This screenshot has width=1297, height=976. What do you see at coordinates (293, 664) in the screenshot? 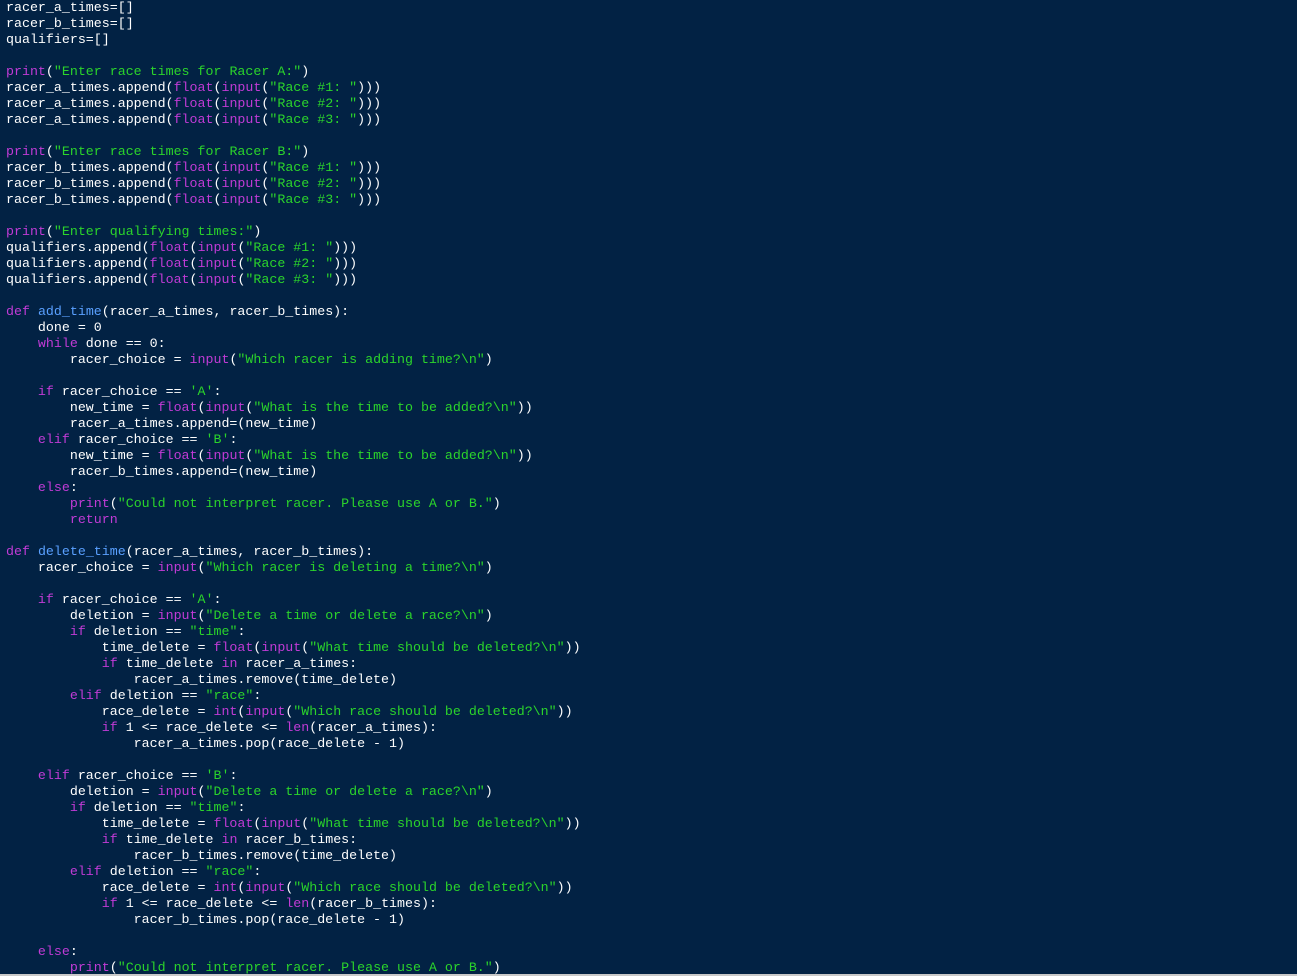
I see `code-line: if time_delete in racer_a_times:` at bounding box center [293, 664].